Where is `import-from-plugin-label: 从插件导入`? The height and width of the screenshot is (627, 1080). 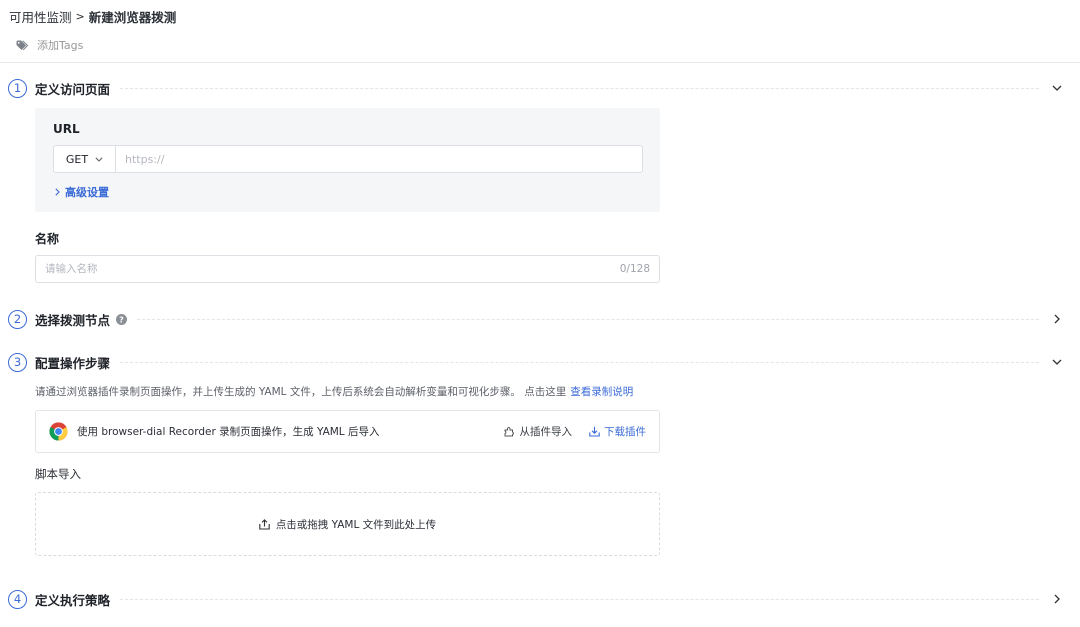 import-from-plugin-label: 从插件导入 is located at coordinates (546, 432).